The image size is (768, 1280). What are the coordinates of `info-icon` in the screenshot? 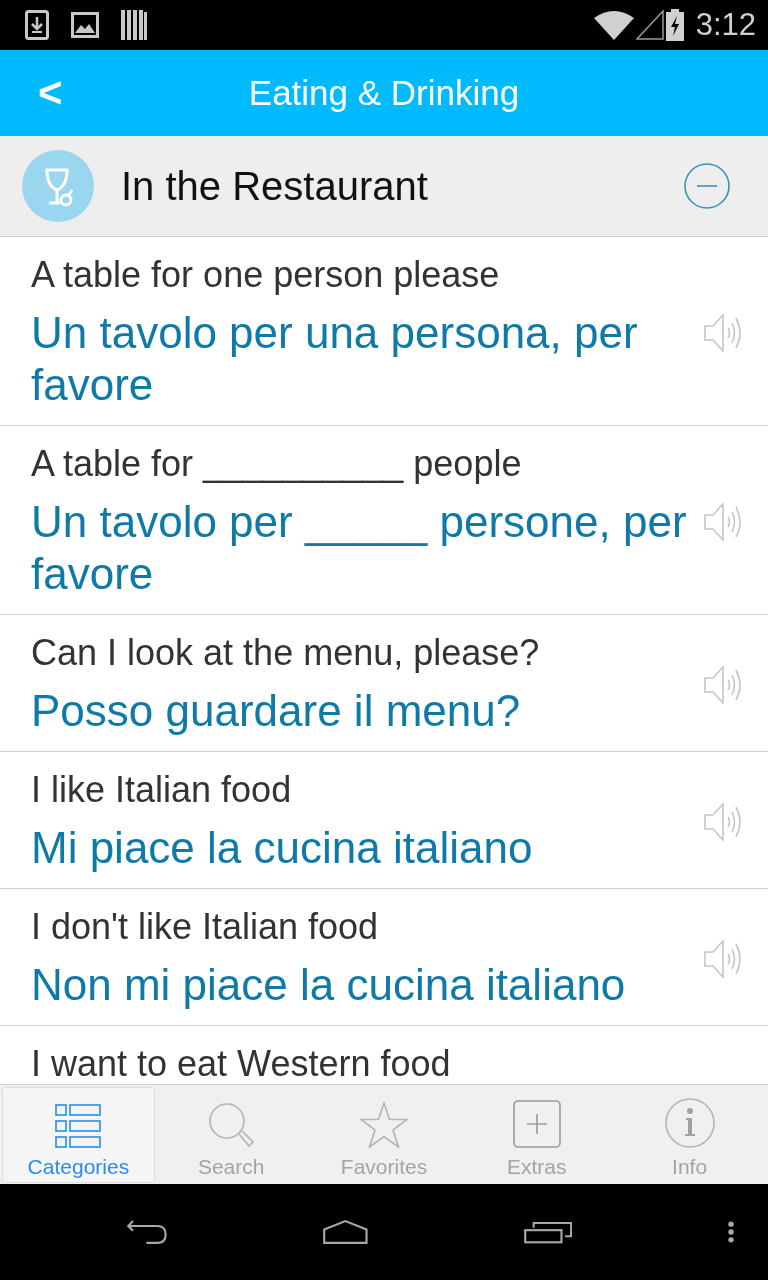 It's located at (689, 1123).